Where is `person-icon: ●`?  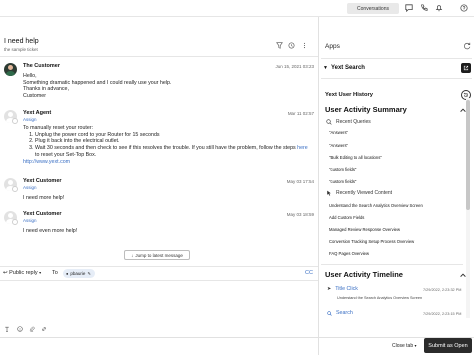
person-icon: ● is located at coordinates (67, 273).